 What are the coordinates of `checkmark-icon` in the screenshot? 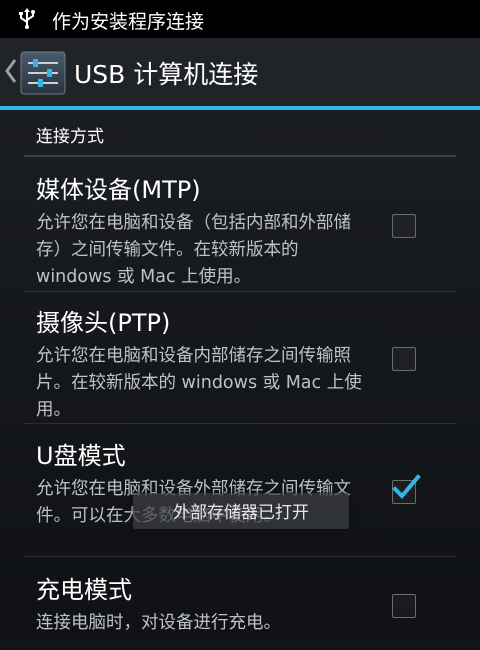 It's located at (406, 486).